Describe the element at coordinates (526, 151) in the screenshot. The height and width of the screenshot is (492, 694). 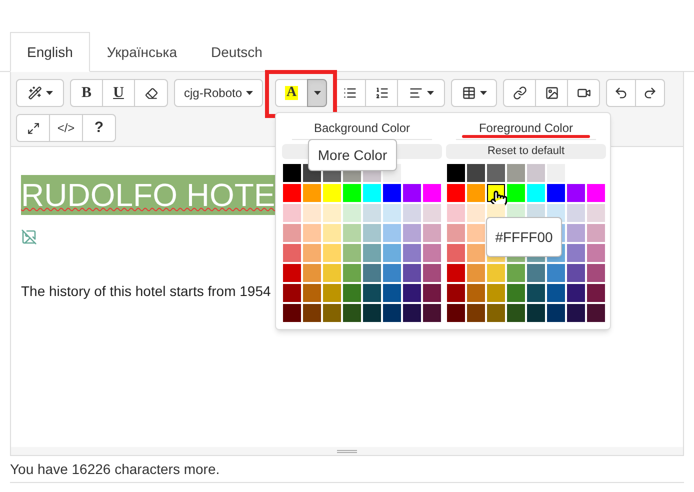
I see `reset-button: Reset to default` at that location.